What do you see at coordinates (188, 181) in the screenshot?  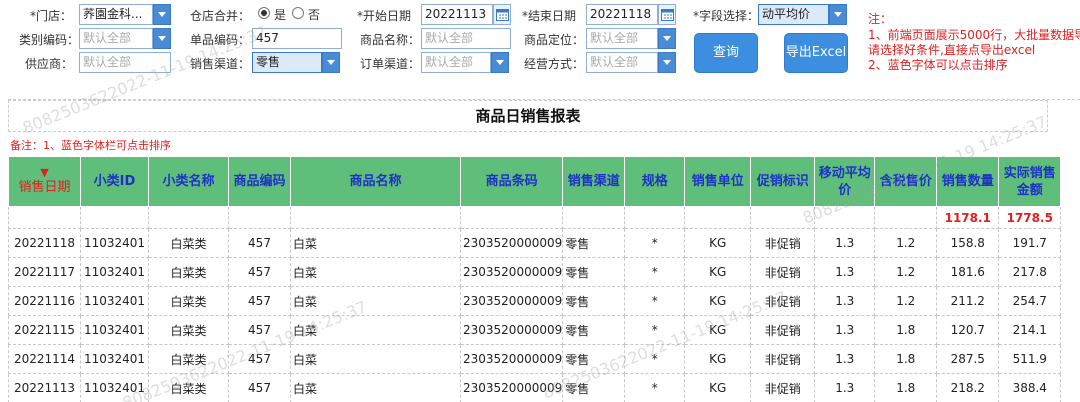 I see `col-header-subclass-name: 小类名称` at bounding box center [188, 181].